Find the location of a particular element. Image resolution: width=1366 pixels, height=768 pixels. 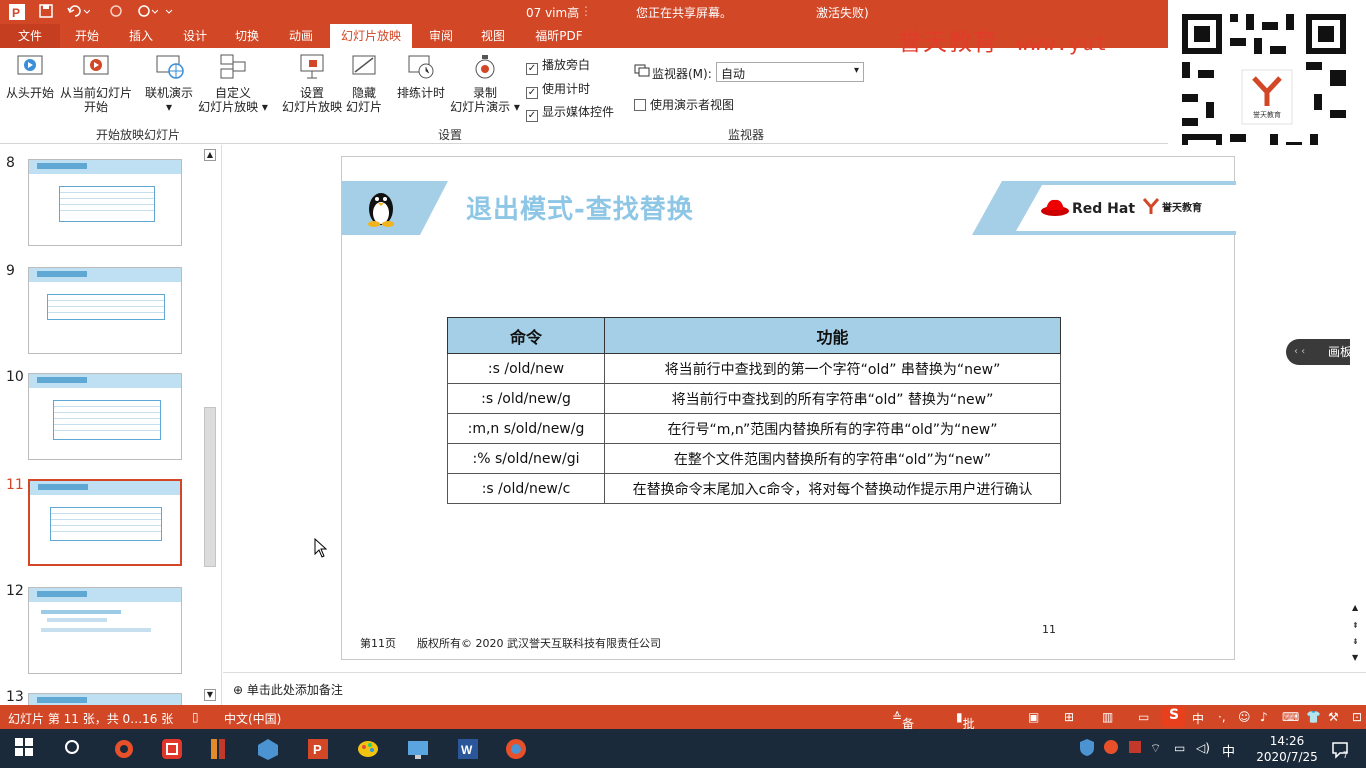

redhat-label: Red Hat is located at coordinates (1104, 209).